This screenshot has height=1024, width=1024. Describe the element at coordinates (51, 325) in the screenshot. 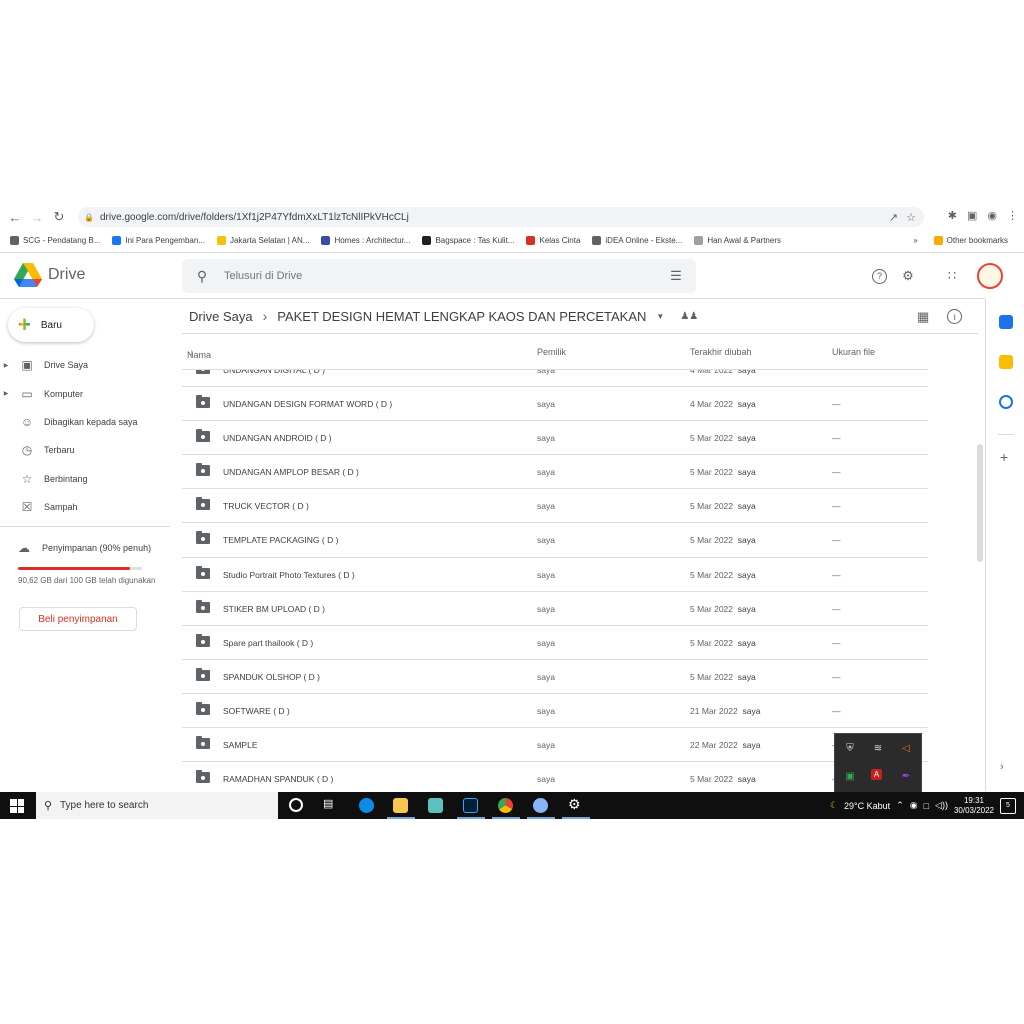

I see `new-button: + Baru` at that location.